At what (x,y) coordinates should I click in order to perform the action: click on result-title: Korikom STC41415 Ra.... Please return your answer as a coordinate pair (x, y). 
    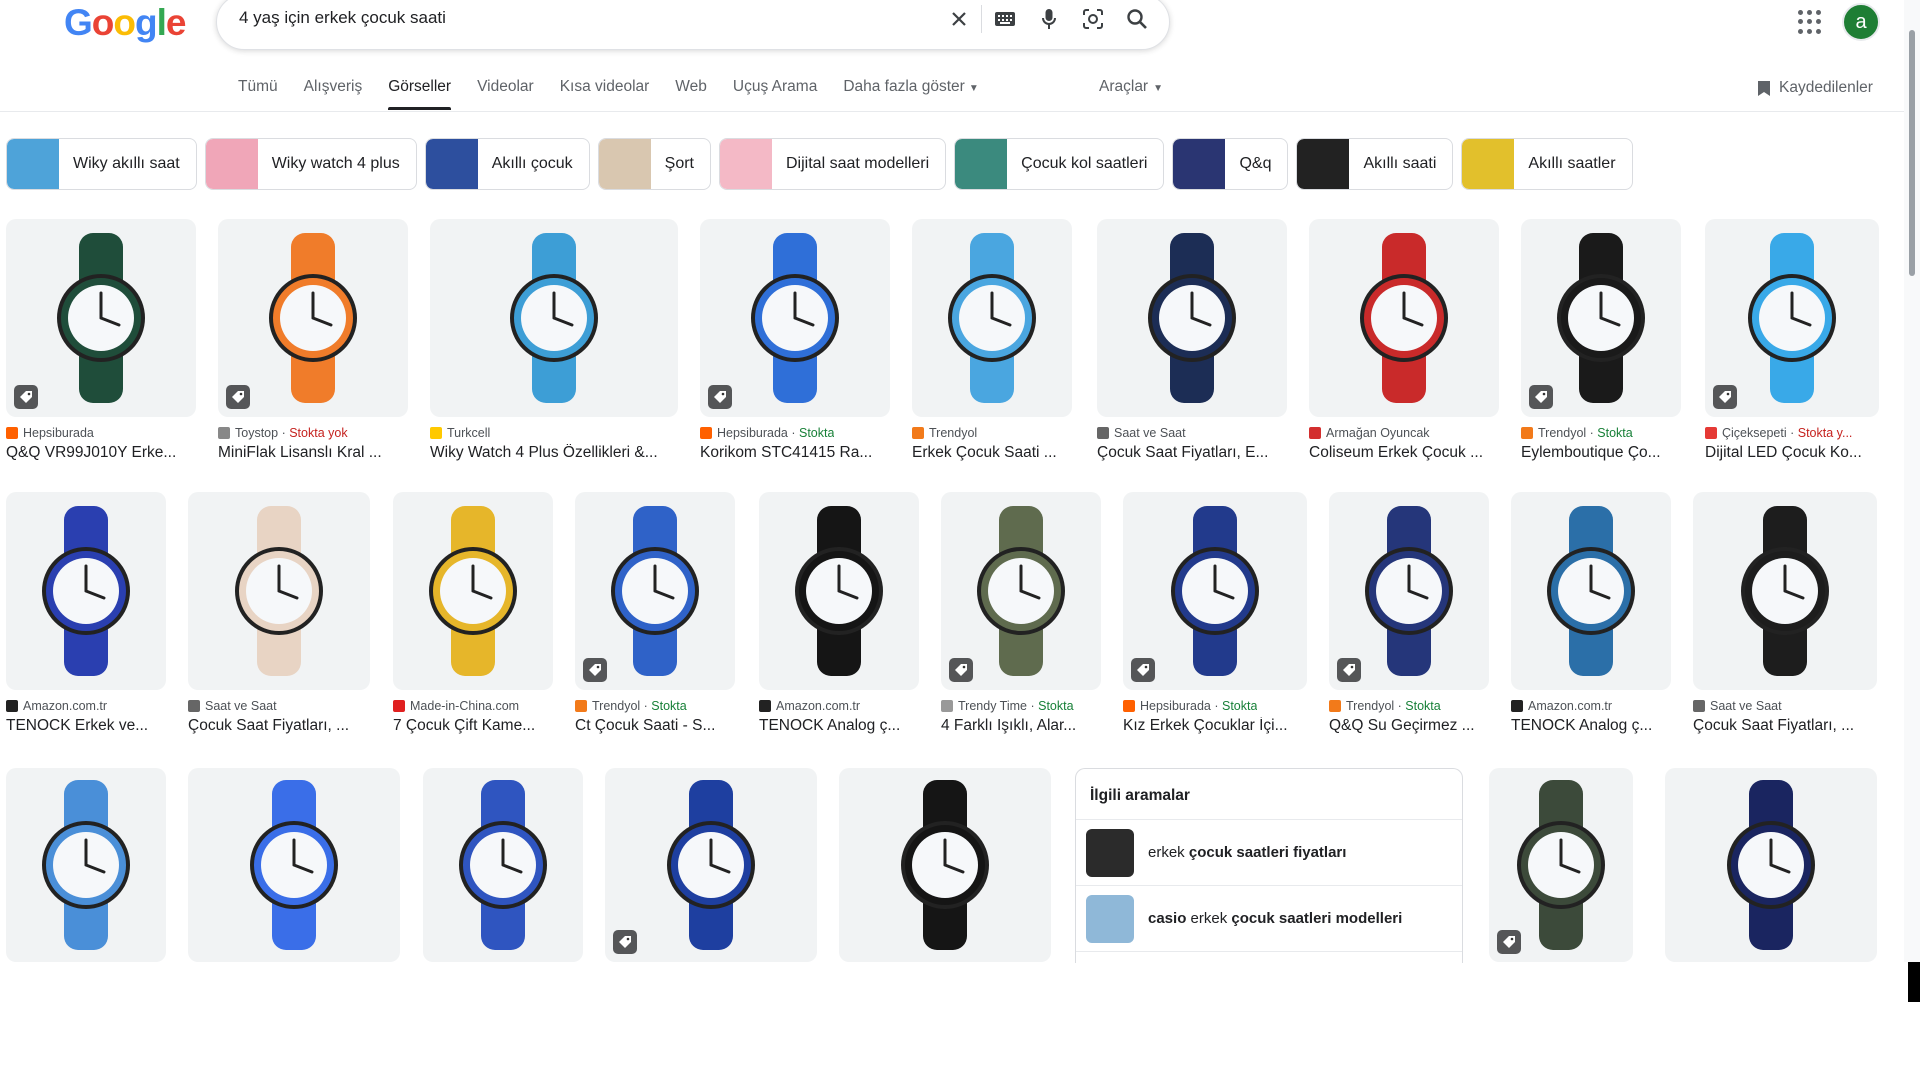
    Looking at the image, I should click on (795, 453).